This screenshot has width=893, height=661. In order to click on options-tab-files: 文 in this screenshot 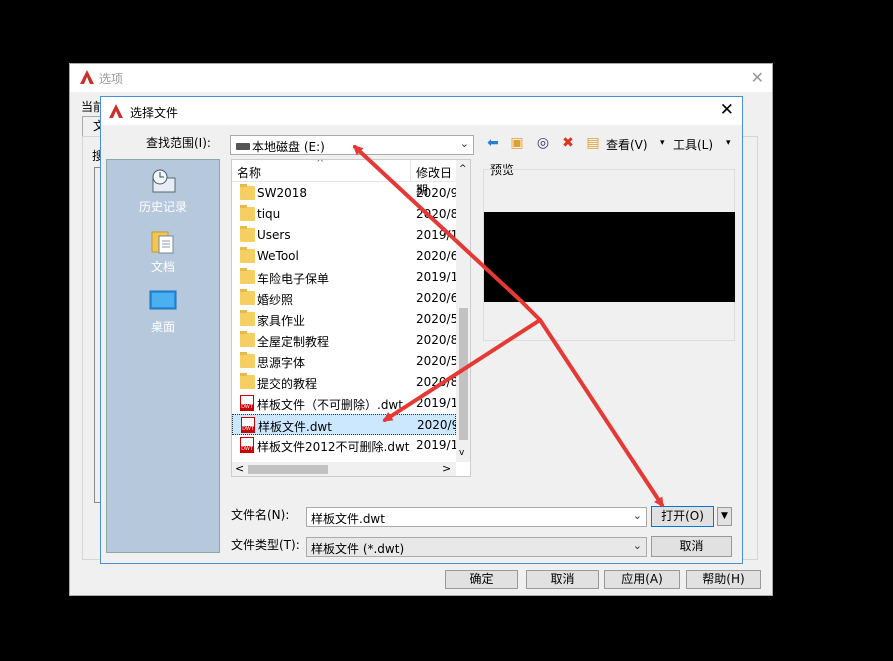, I will do `click(93, 126)`.